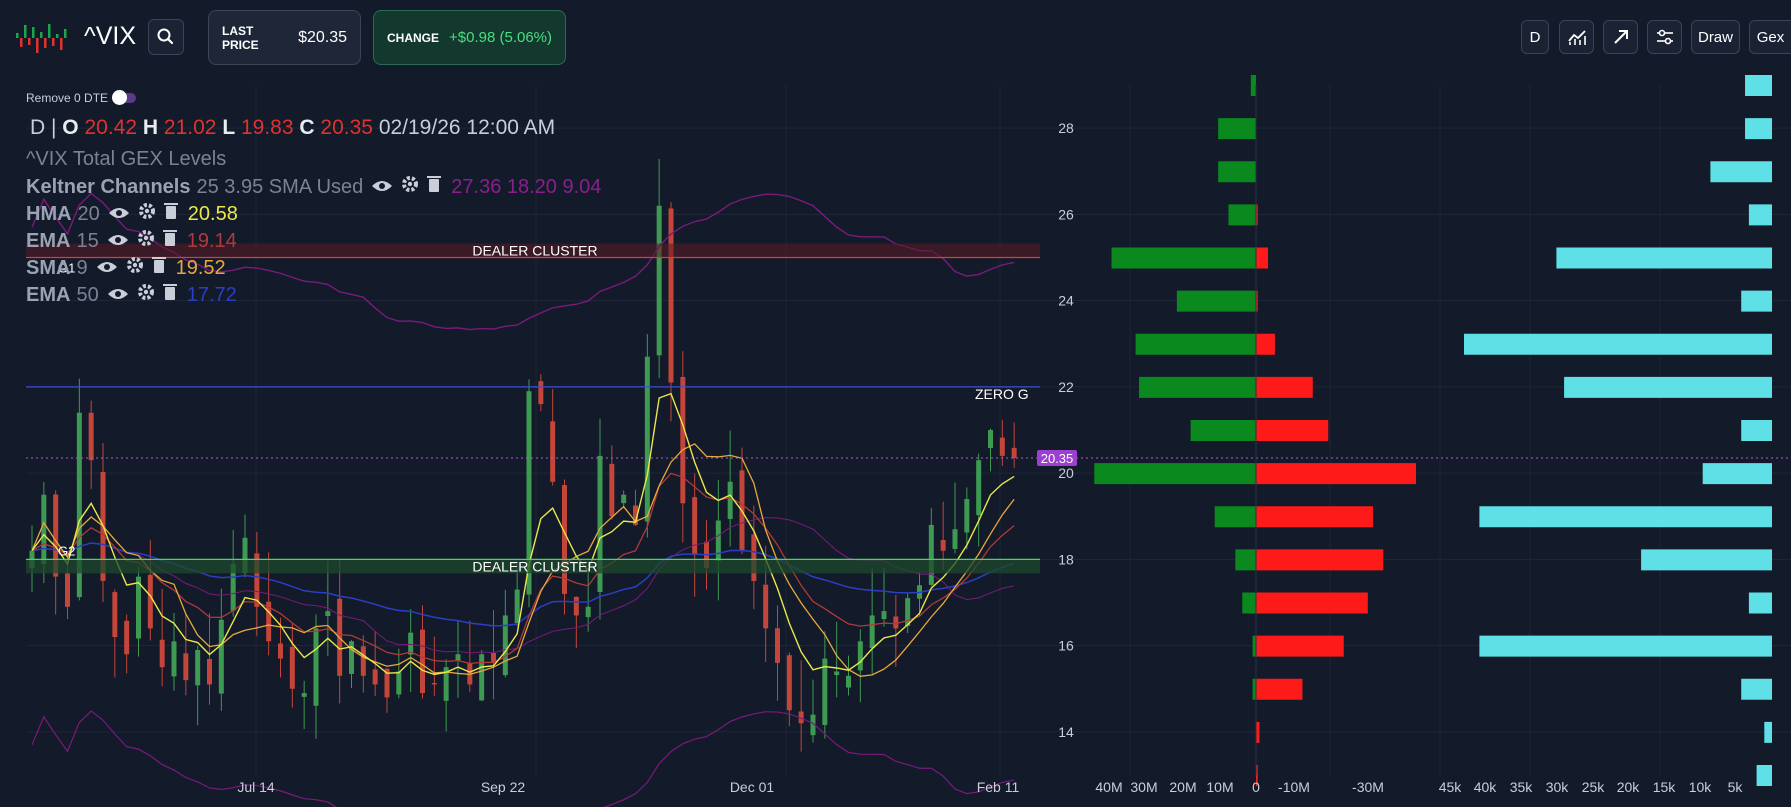  What do you see at coordinates (1066, 646) in the screenshot?
I see `y-tick-label: 16` at bounding box center [1066, 646].